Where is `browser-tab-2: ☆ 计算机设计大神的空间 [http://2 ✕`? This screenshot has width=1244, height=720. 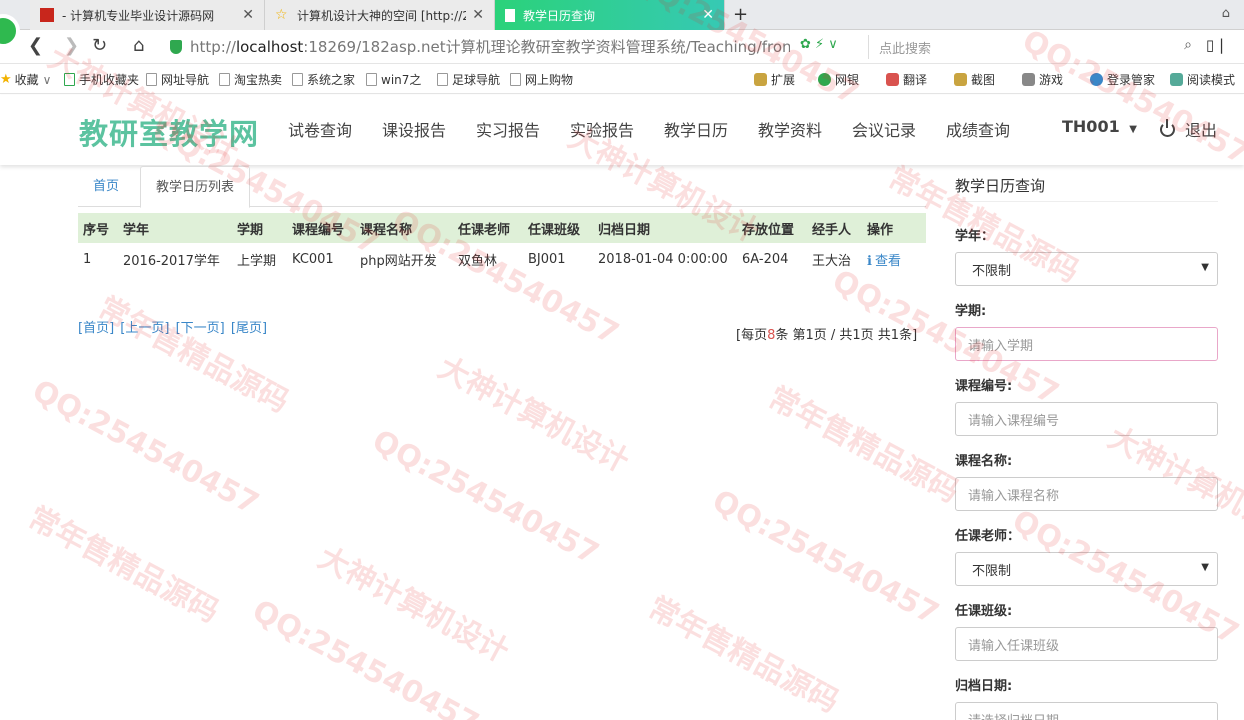 browser-tab-2: ☆ 计算机设计大神的空间 [http://2 ✕ is located at coordinates (380, 15).